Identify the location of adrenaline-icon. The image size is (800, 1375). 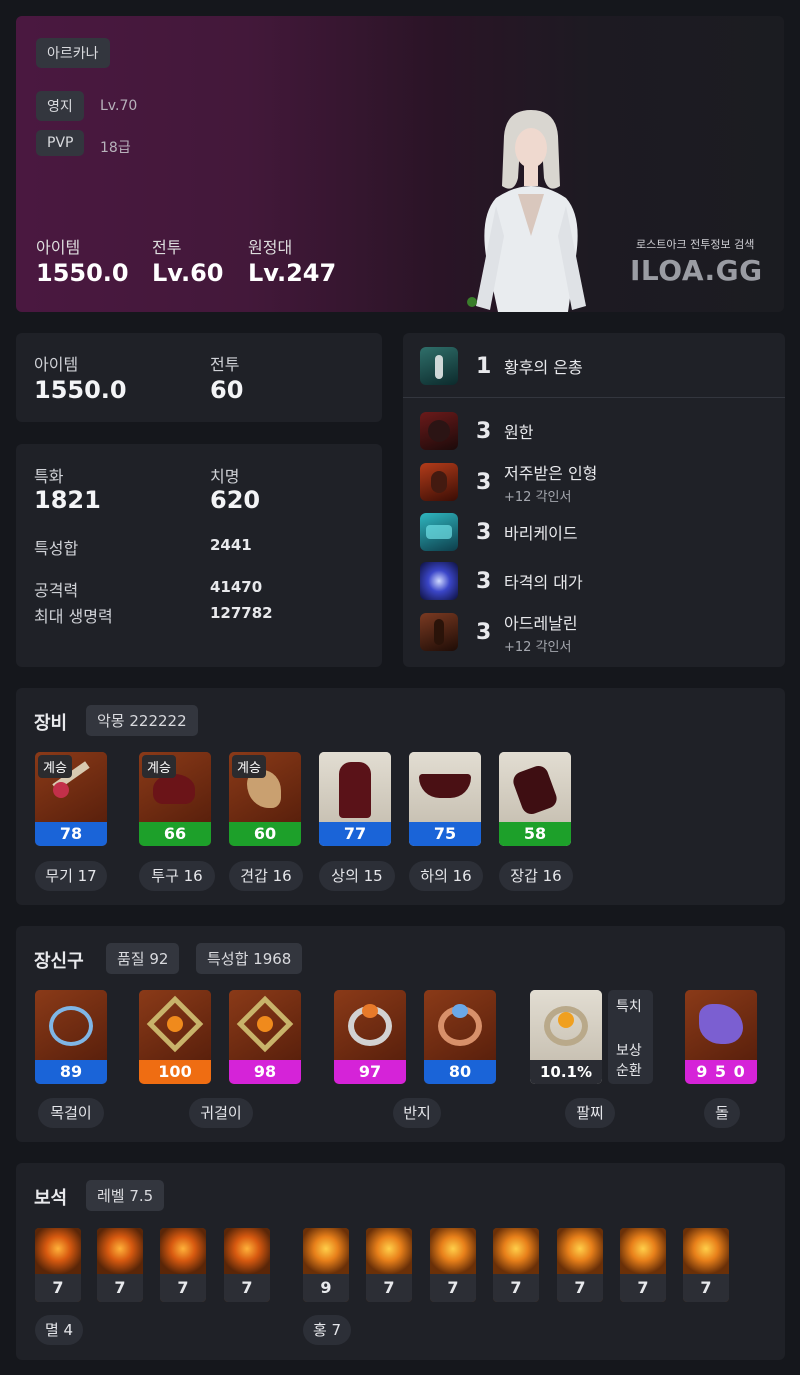
(439, 632).